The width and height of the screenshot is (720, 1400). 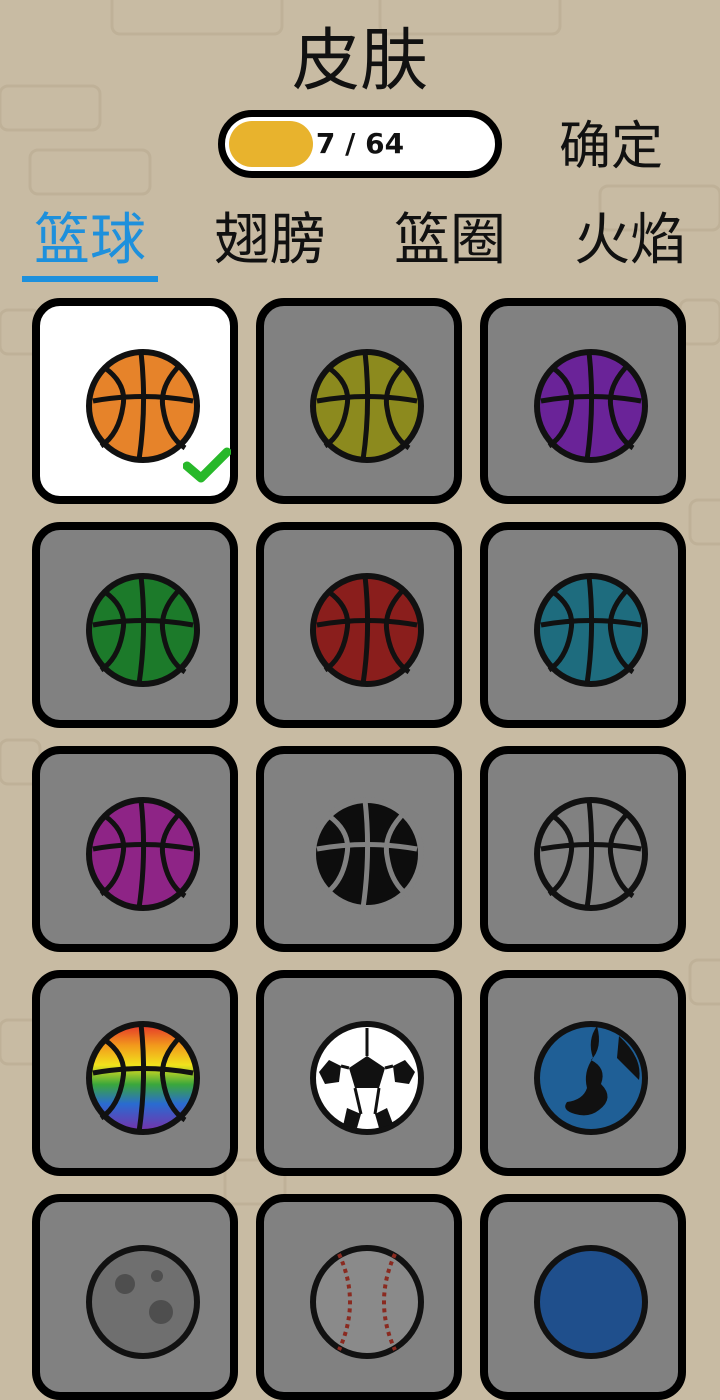 What do you see at coordinates (367, 1302) in the screenshot?
I see `baseball-ball-icon` at bounding box center [367, 1302].